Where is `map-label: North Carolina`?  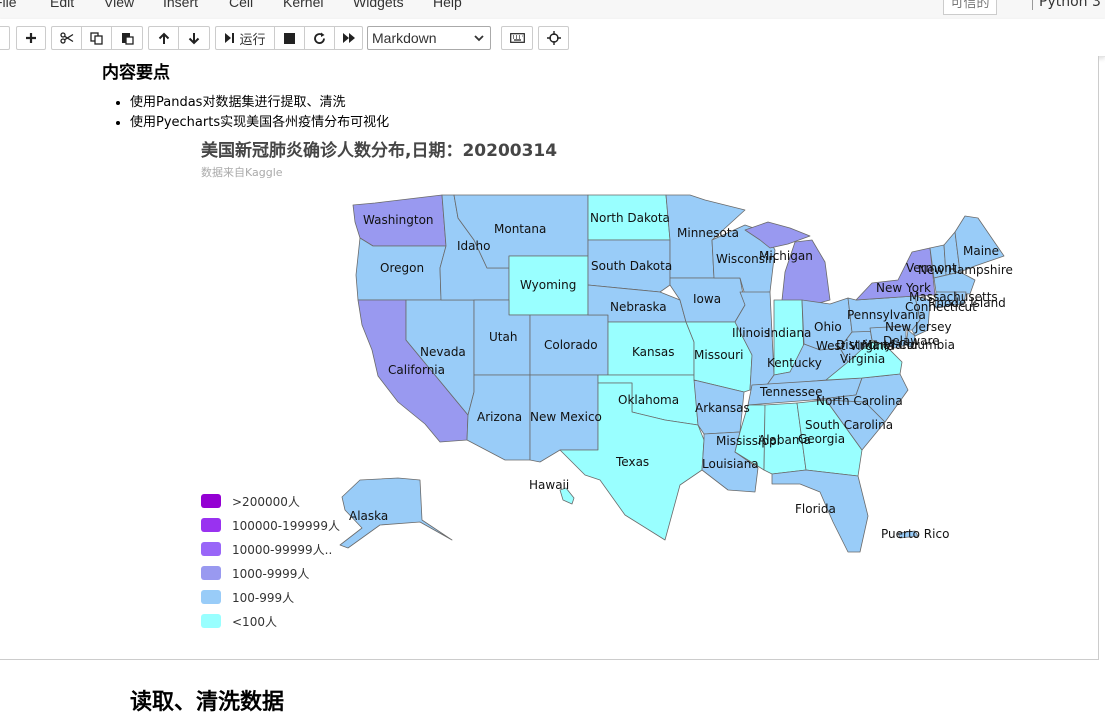
map-label: North Carolina is located at coordinates (859, 401).